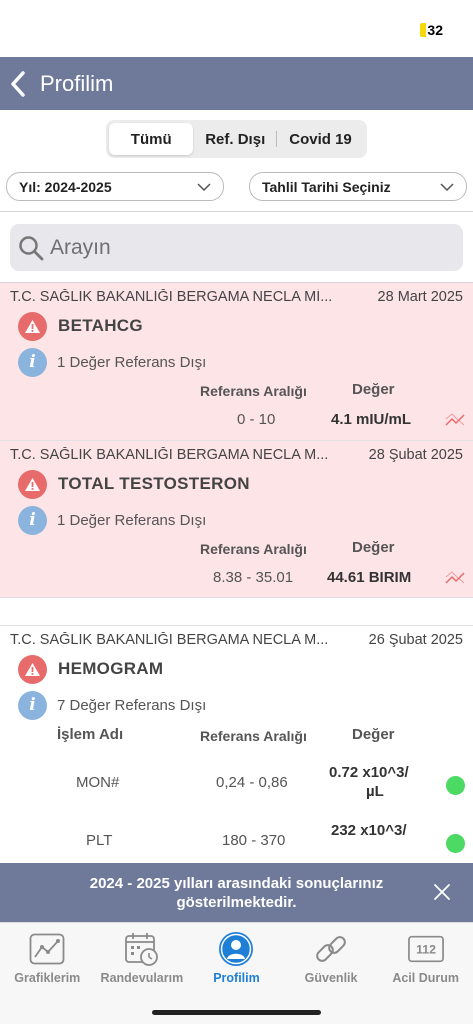 The image size is (473, 1024). I want to click on tab-guvenlik: Güvenlik, so click(331, 958).